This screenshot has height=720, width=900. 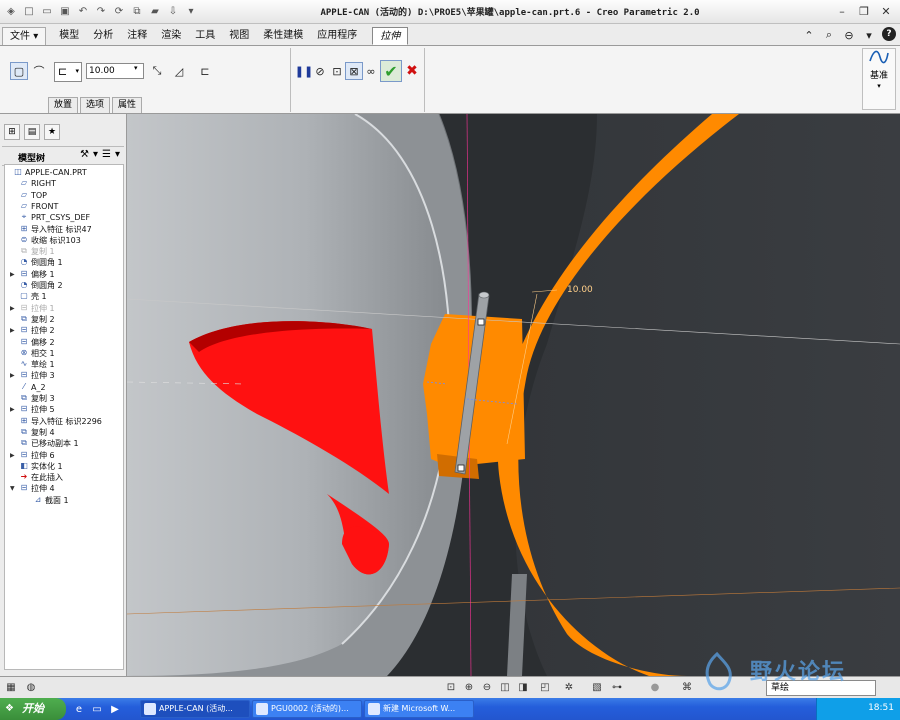 I want to click on tree-item: ⧉ 已移动副本 1, so click(x=64, y=443).